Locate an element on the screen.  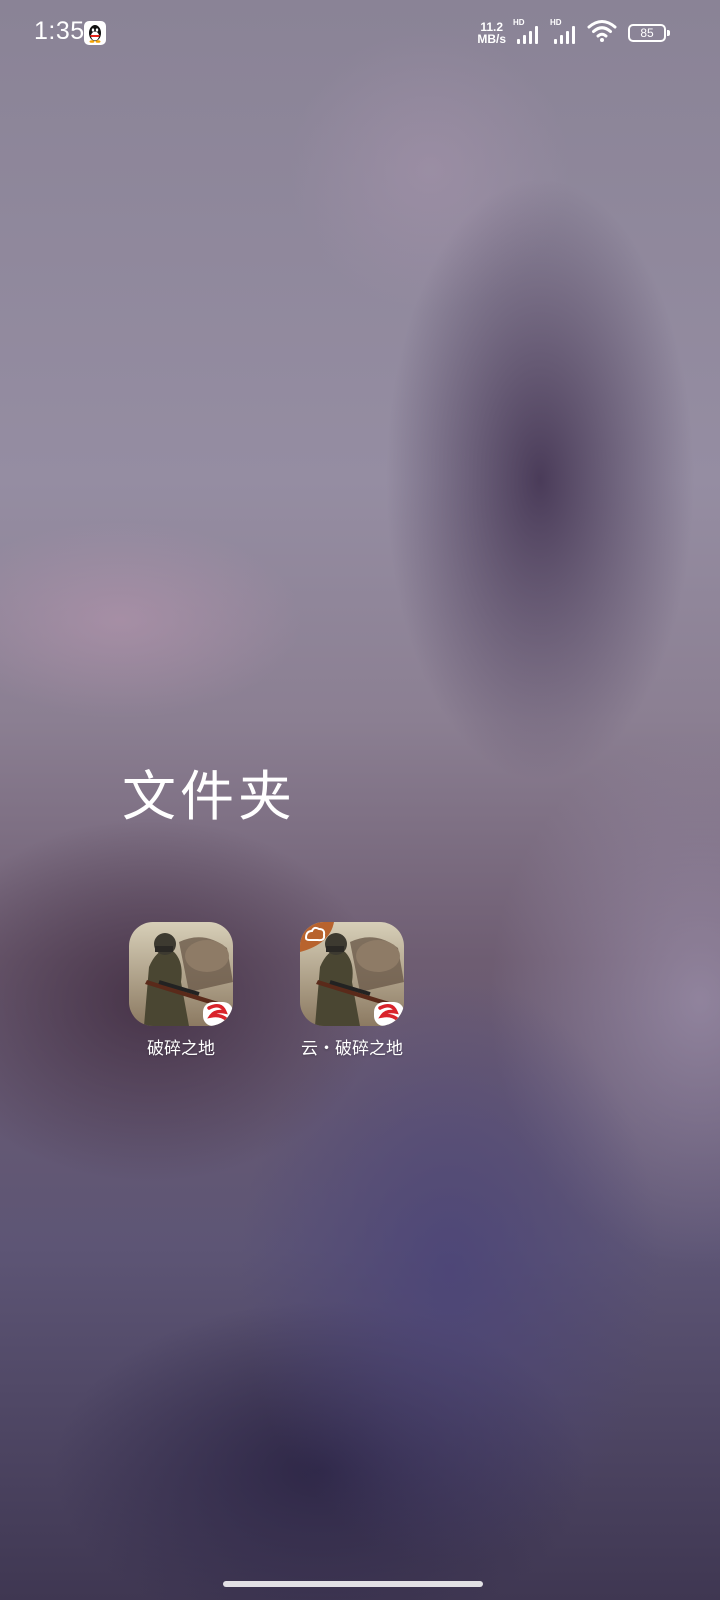
status-indicators: 11.2 MB/s HD HD 85 is located at coordinates (573, 33).